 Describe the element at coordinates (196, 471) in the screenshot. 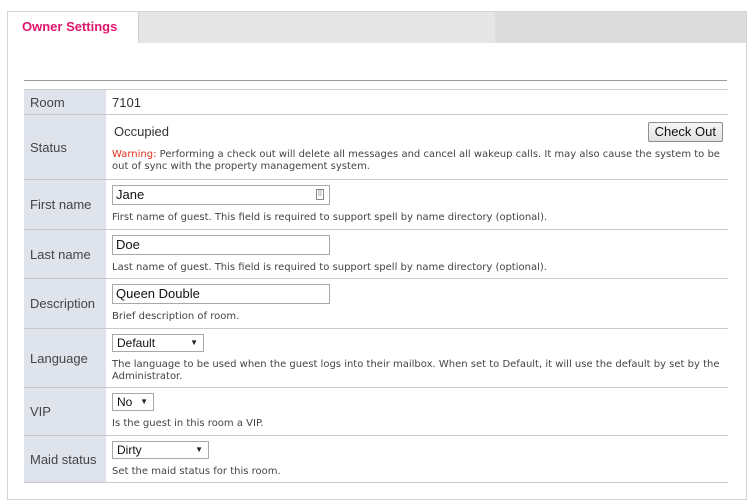

I see `maid-status-help: Set the maid status for this room.` at that location.